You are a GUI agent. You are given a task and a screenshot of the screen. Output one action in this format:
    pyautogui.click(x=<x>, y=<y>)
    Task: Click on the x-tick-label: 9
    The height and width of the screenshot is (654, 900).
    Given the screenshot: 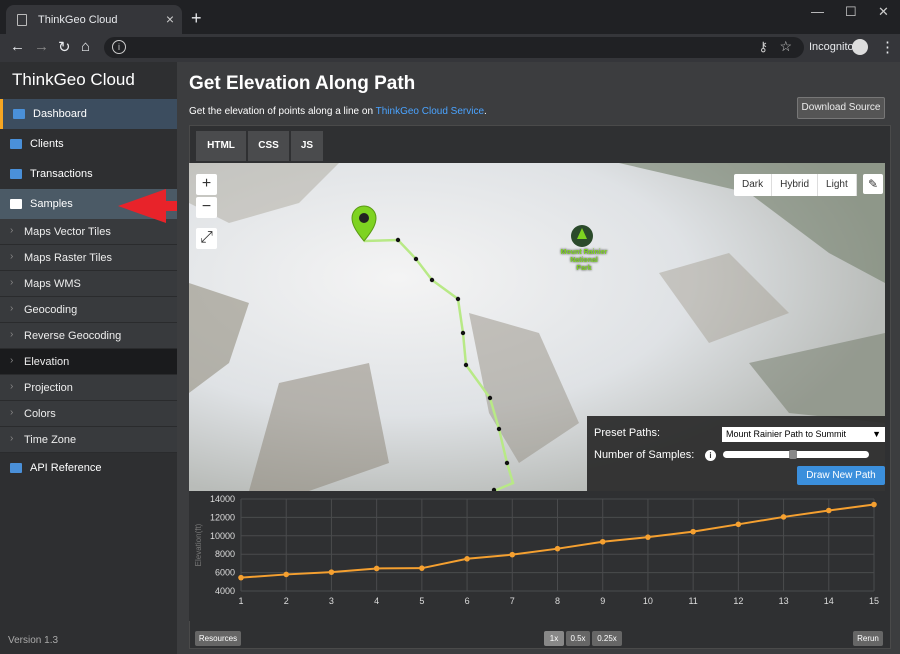 What is the action you would take?
    pyautogui.click(x=602, y=601)
    